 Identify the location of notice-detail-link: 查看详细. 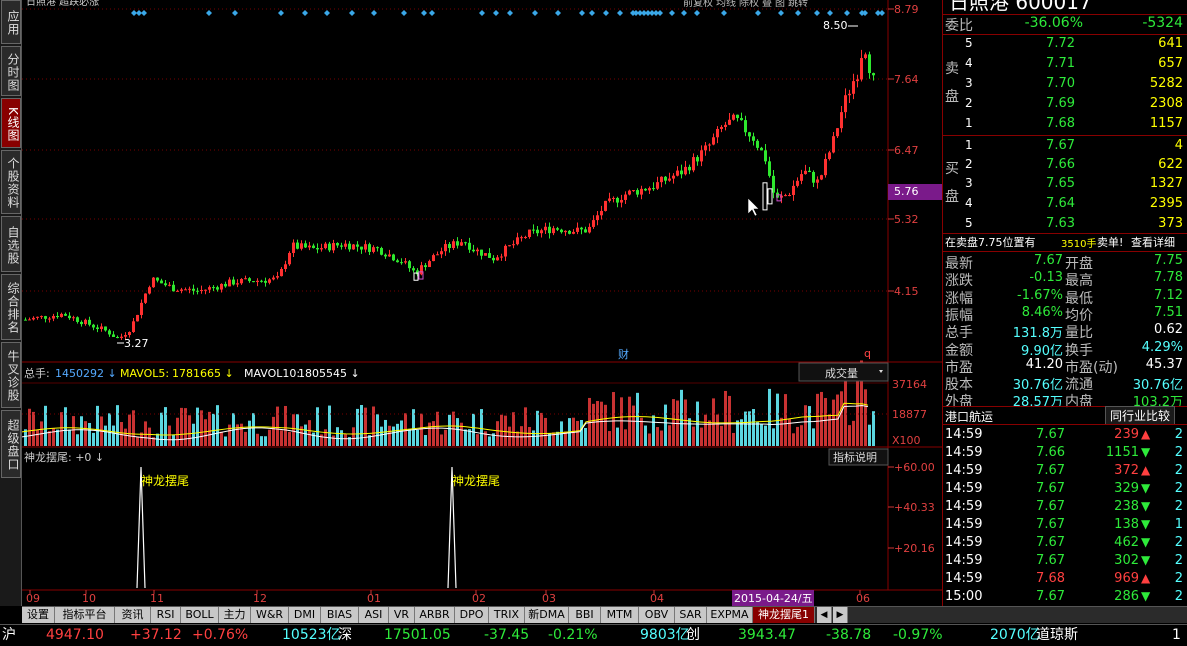
(1153, 242).